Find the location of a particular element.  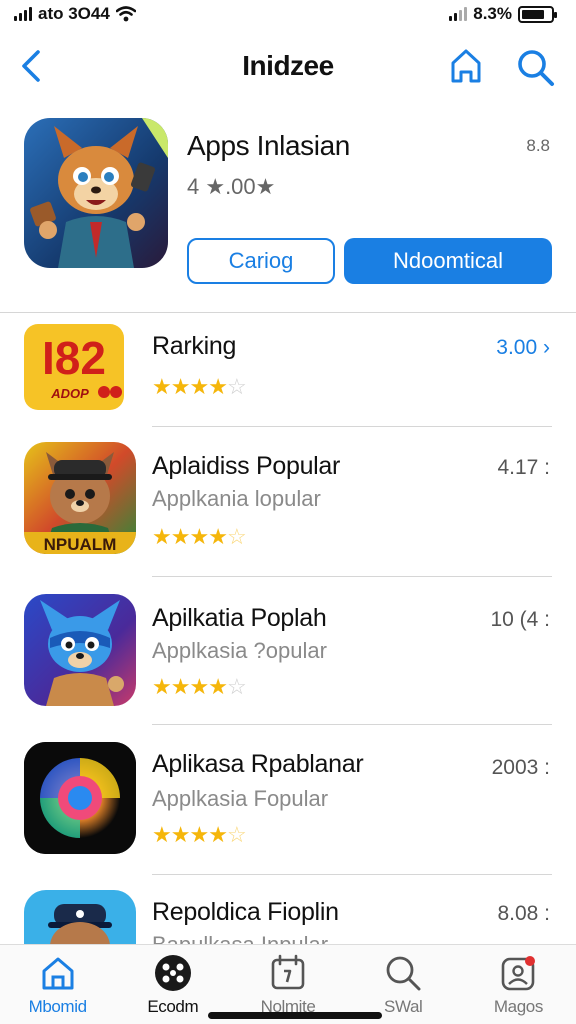

list-item-meta: 4.17 : is located at coordinates (523, 468).